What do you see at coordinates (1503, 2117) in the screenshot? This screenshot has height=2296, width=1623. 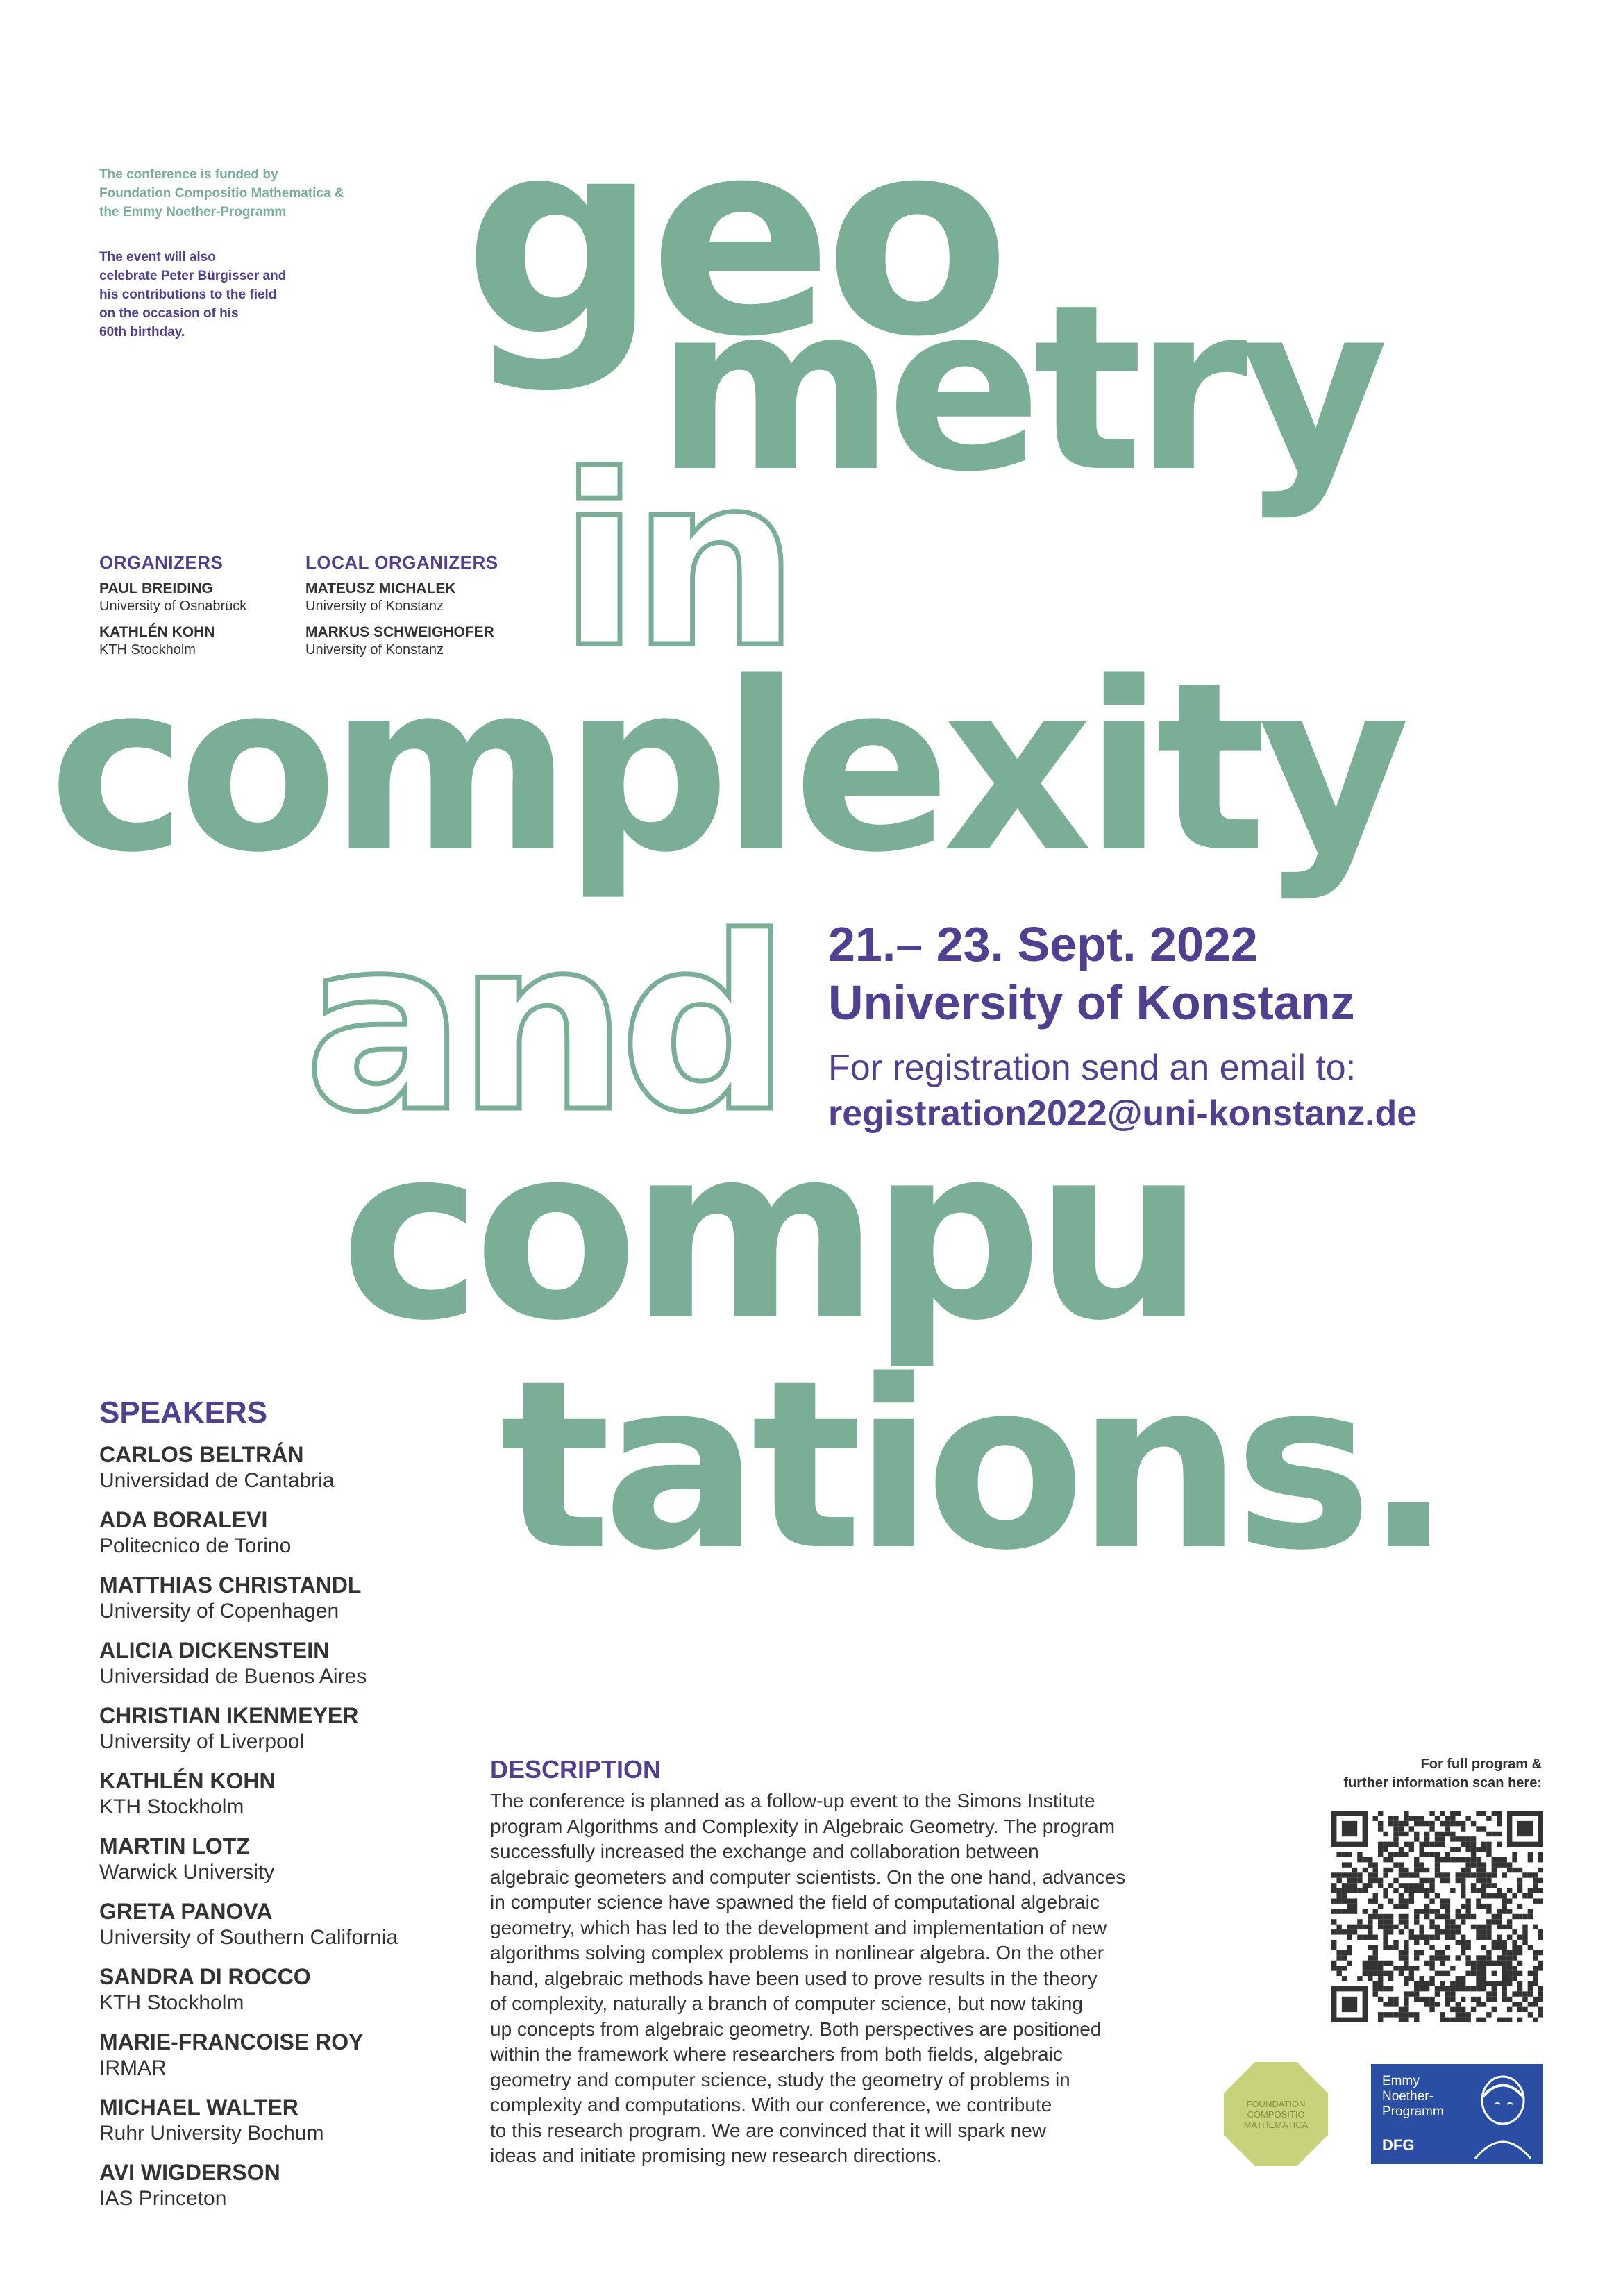 I see `portrait-icon` at bounding box center [1503, 2117].